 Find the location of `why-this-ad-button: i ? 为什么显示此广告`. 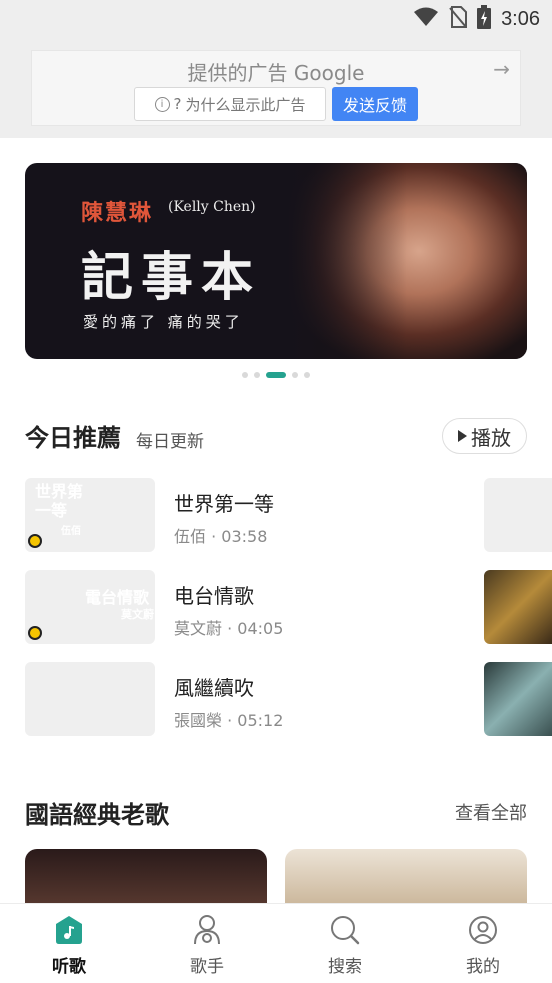

why-this-ad-button: i ? 为什么显示此广告 is located at coordinates (230, 104).